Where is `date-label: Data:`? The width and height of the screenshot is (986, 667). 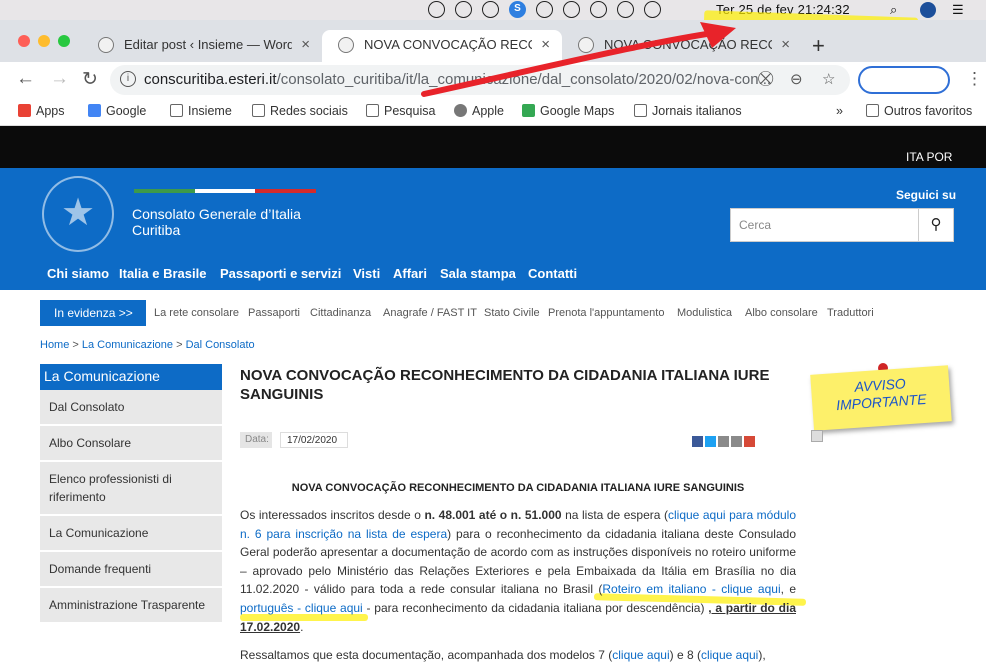
date-label: Data: is located at coordinates (256, 440).